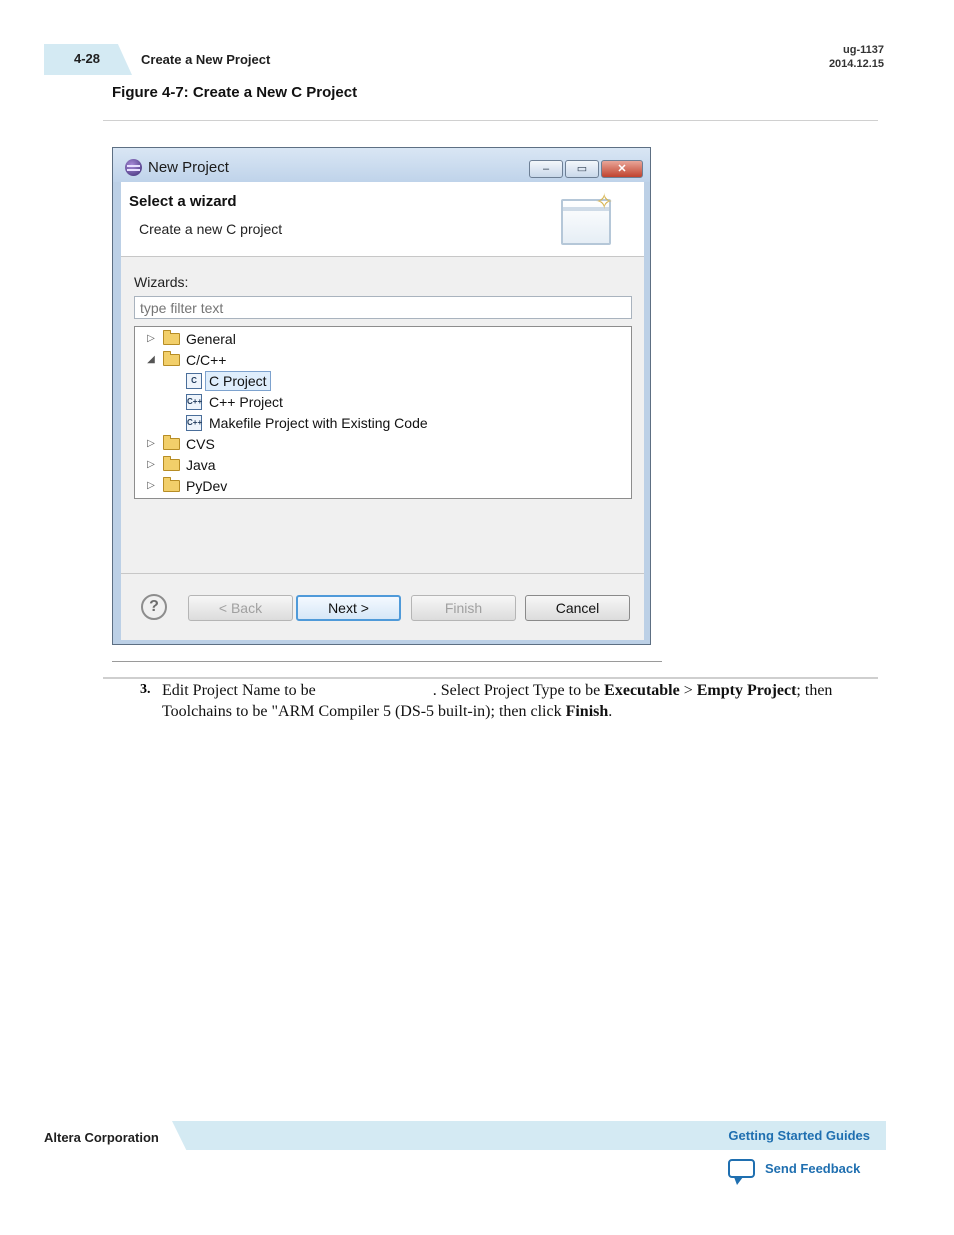 The image size is (954, 1235). Describe the element at coordinates (318, 423) in the screenshot. I see `tree-item-label: Makefile Project with Existing Code` at that location.